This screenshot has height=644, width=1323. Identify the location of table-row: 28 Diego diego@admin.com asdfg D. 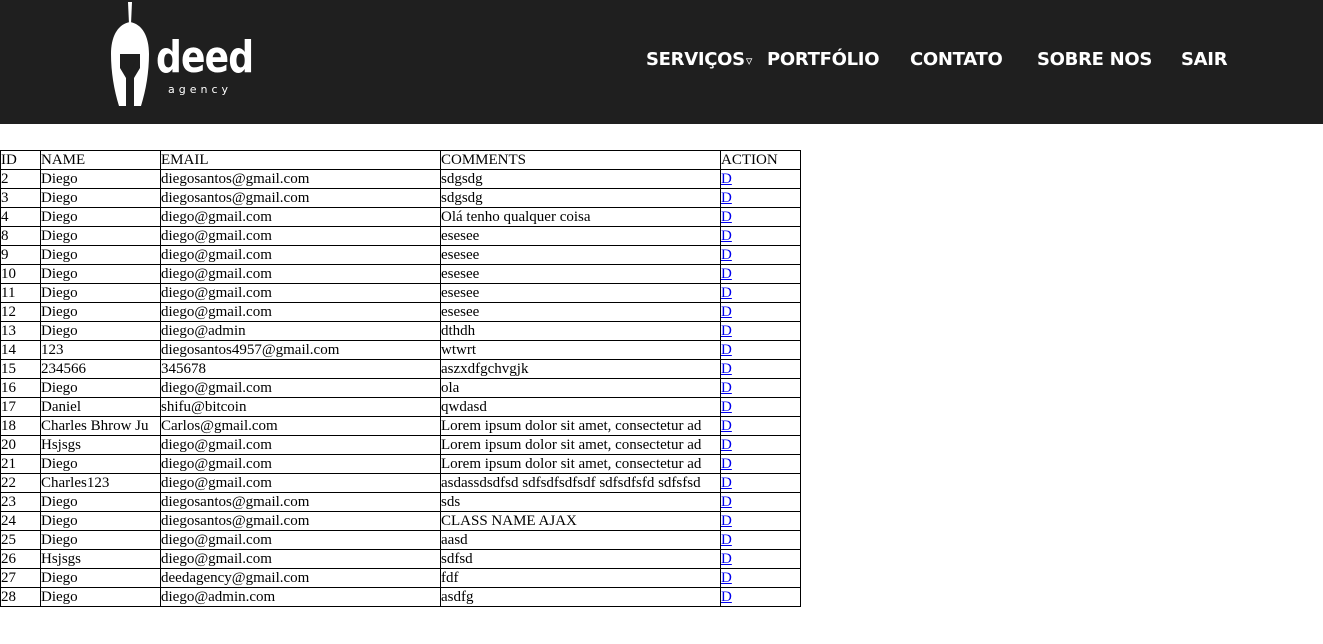
(400, 597).